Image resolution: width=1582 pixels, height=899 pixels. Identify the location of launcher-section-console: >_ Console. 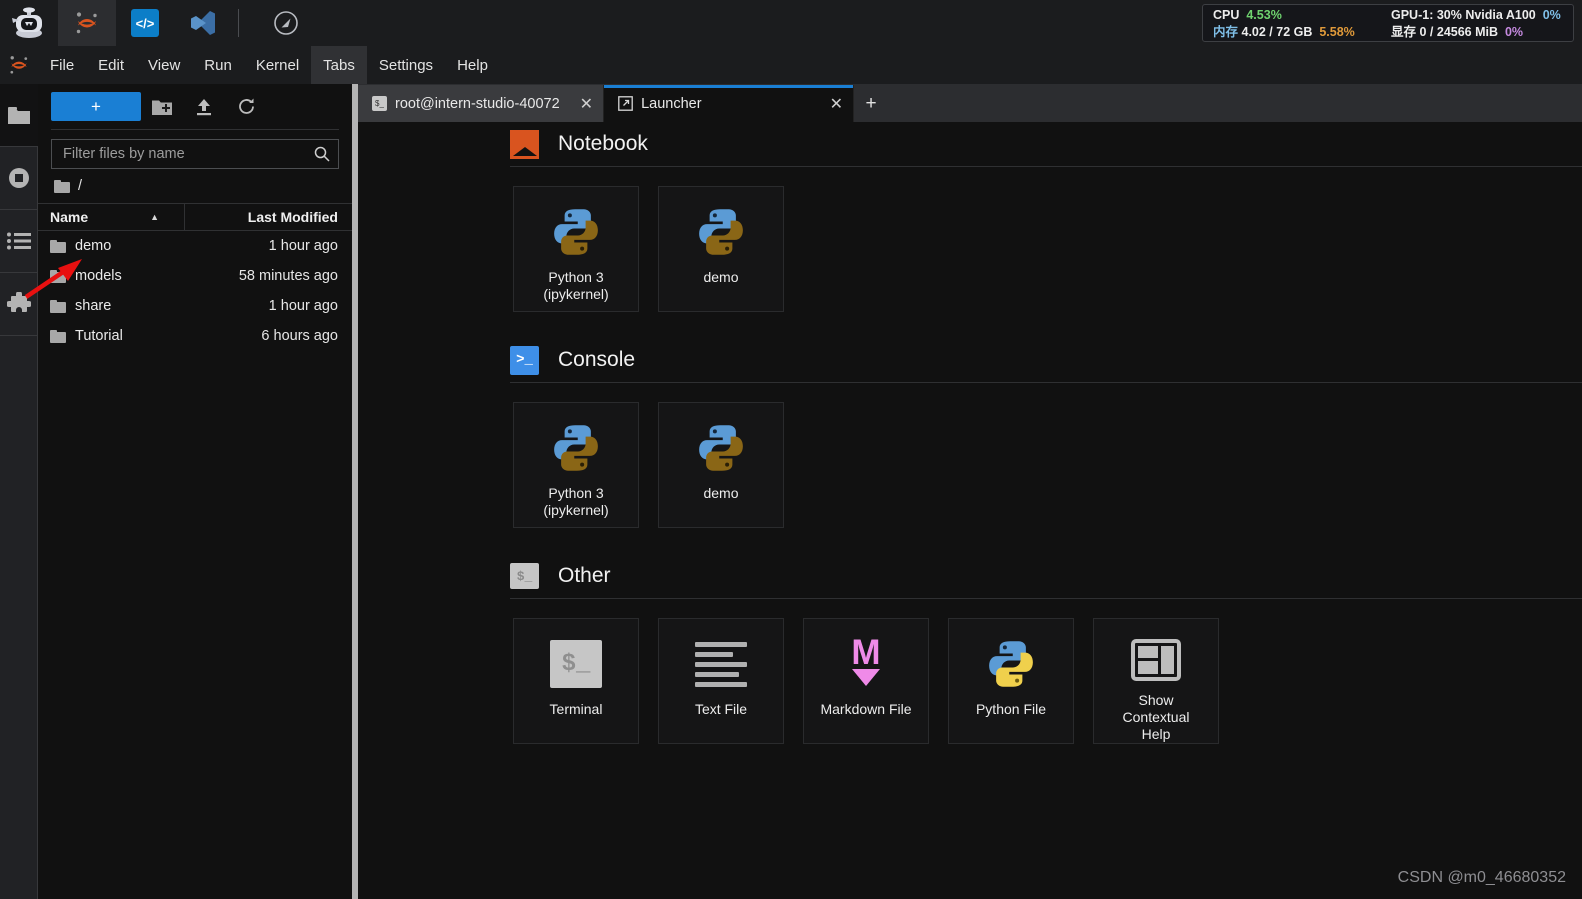
(970, 360).